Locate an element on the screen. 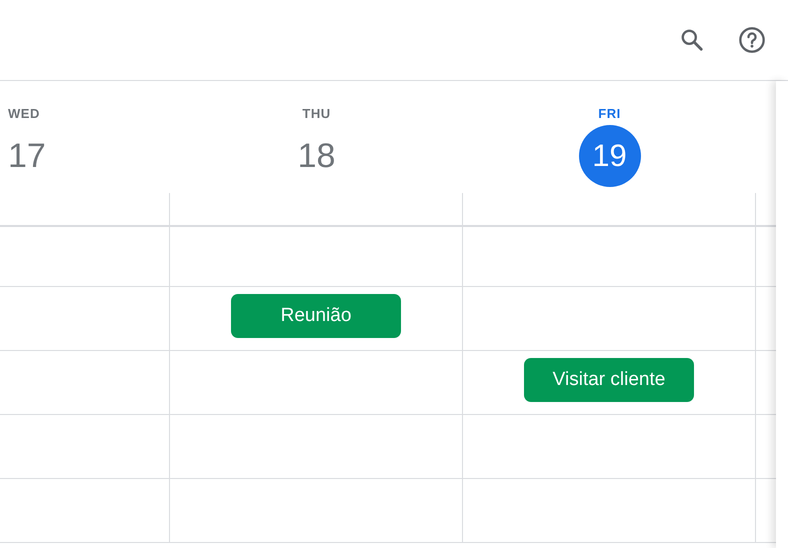 The width and height of the screenshot is (788, 548). time-slot: Visitar cliente is located at coordinates (609, 383).